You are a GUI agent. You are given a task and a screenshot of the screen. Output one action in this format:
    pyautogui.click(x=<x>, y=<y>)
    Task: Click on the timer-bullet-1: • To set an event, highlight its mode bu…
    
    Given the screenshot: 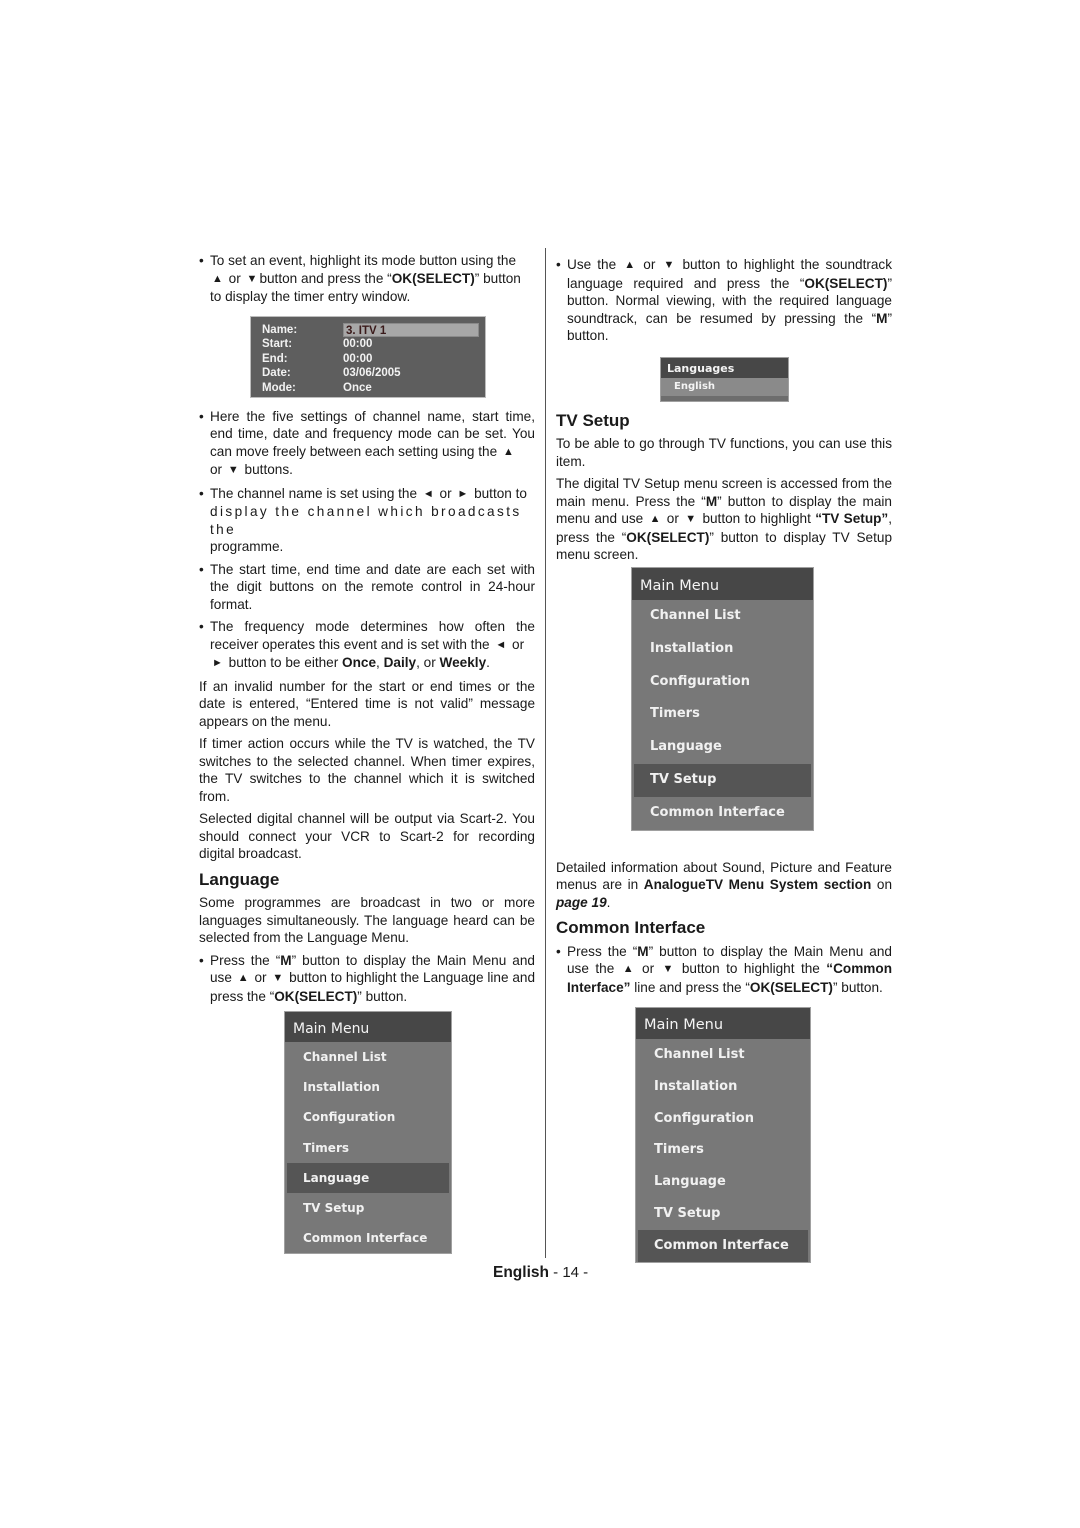 What is the action you would take?
    pyautogui.click(x=360, y=278)
    